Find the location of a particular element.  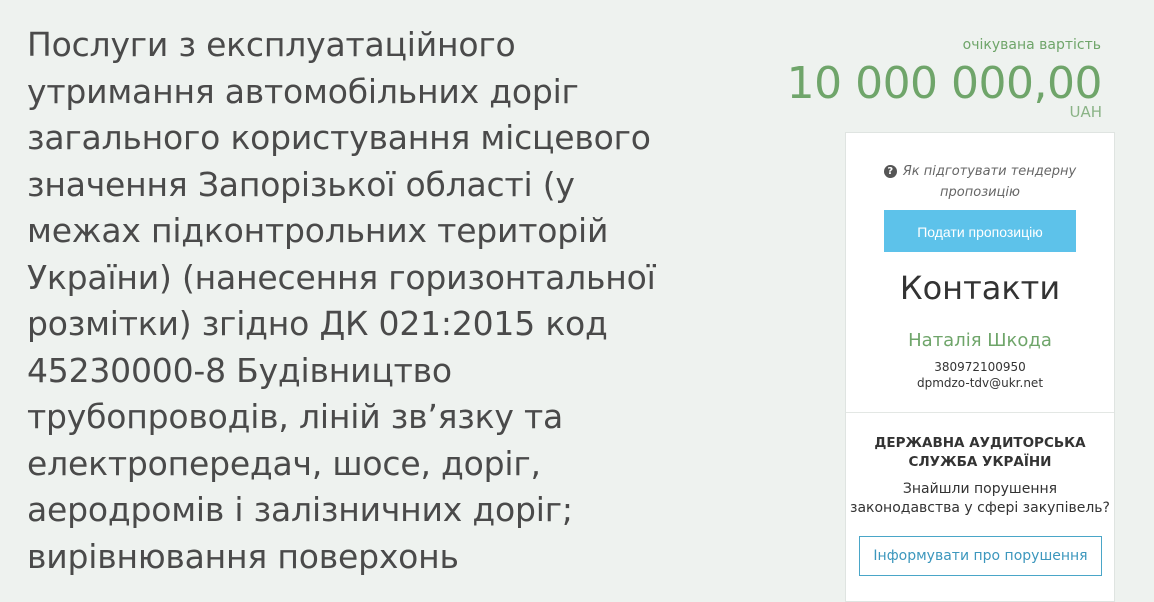

audit-text-line1: Знайшли порушення is located at coordinates (980, 489).